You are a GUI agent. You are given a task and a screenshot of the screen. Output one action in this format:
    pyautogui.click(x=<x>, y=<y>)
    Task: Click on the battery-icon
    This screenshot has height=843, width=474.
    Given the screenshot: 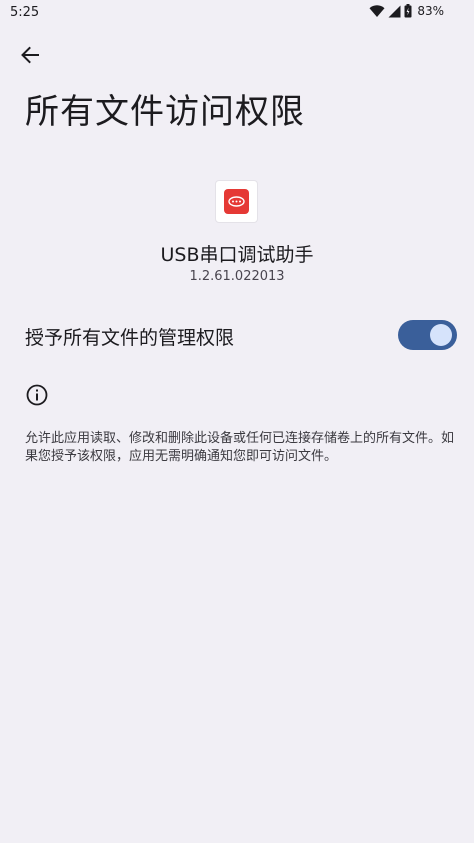 What is the action you would take?
    pyautogui.click(x=408, y=11)
    